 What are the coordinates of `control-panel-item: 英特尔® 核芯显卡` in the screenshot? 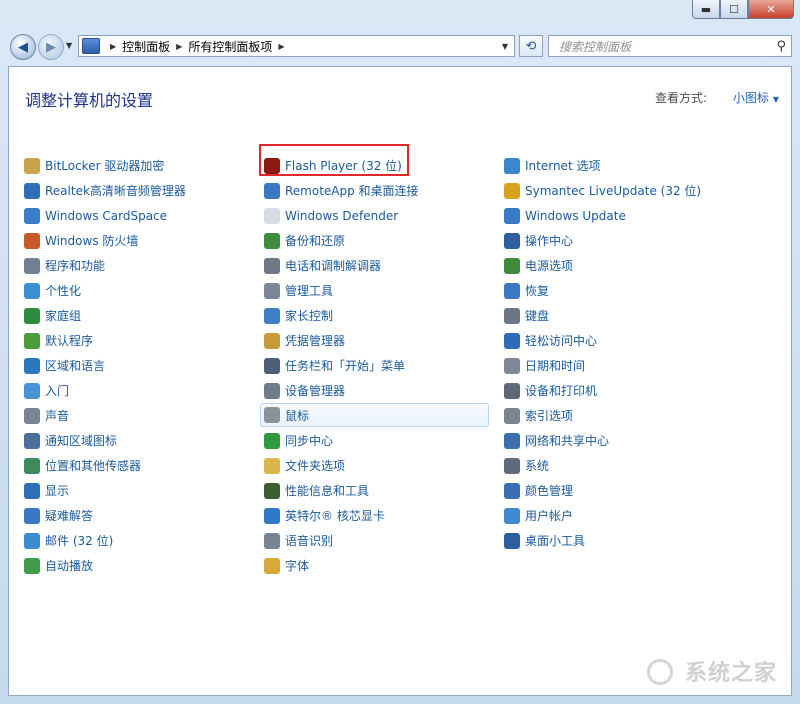 It's located at (376, 515).